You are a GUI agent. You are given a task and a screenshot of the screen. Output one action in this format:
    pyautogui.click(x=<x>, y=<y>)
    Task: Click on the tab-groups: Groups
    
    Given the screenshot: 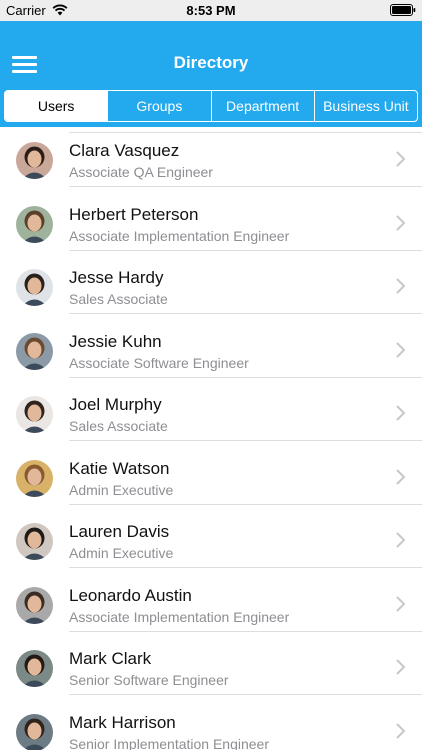 What is the action you would take?
    pyautogui.click(x=158, y=106)
    